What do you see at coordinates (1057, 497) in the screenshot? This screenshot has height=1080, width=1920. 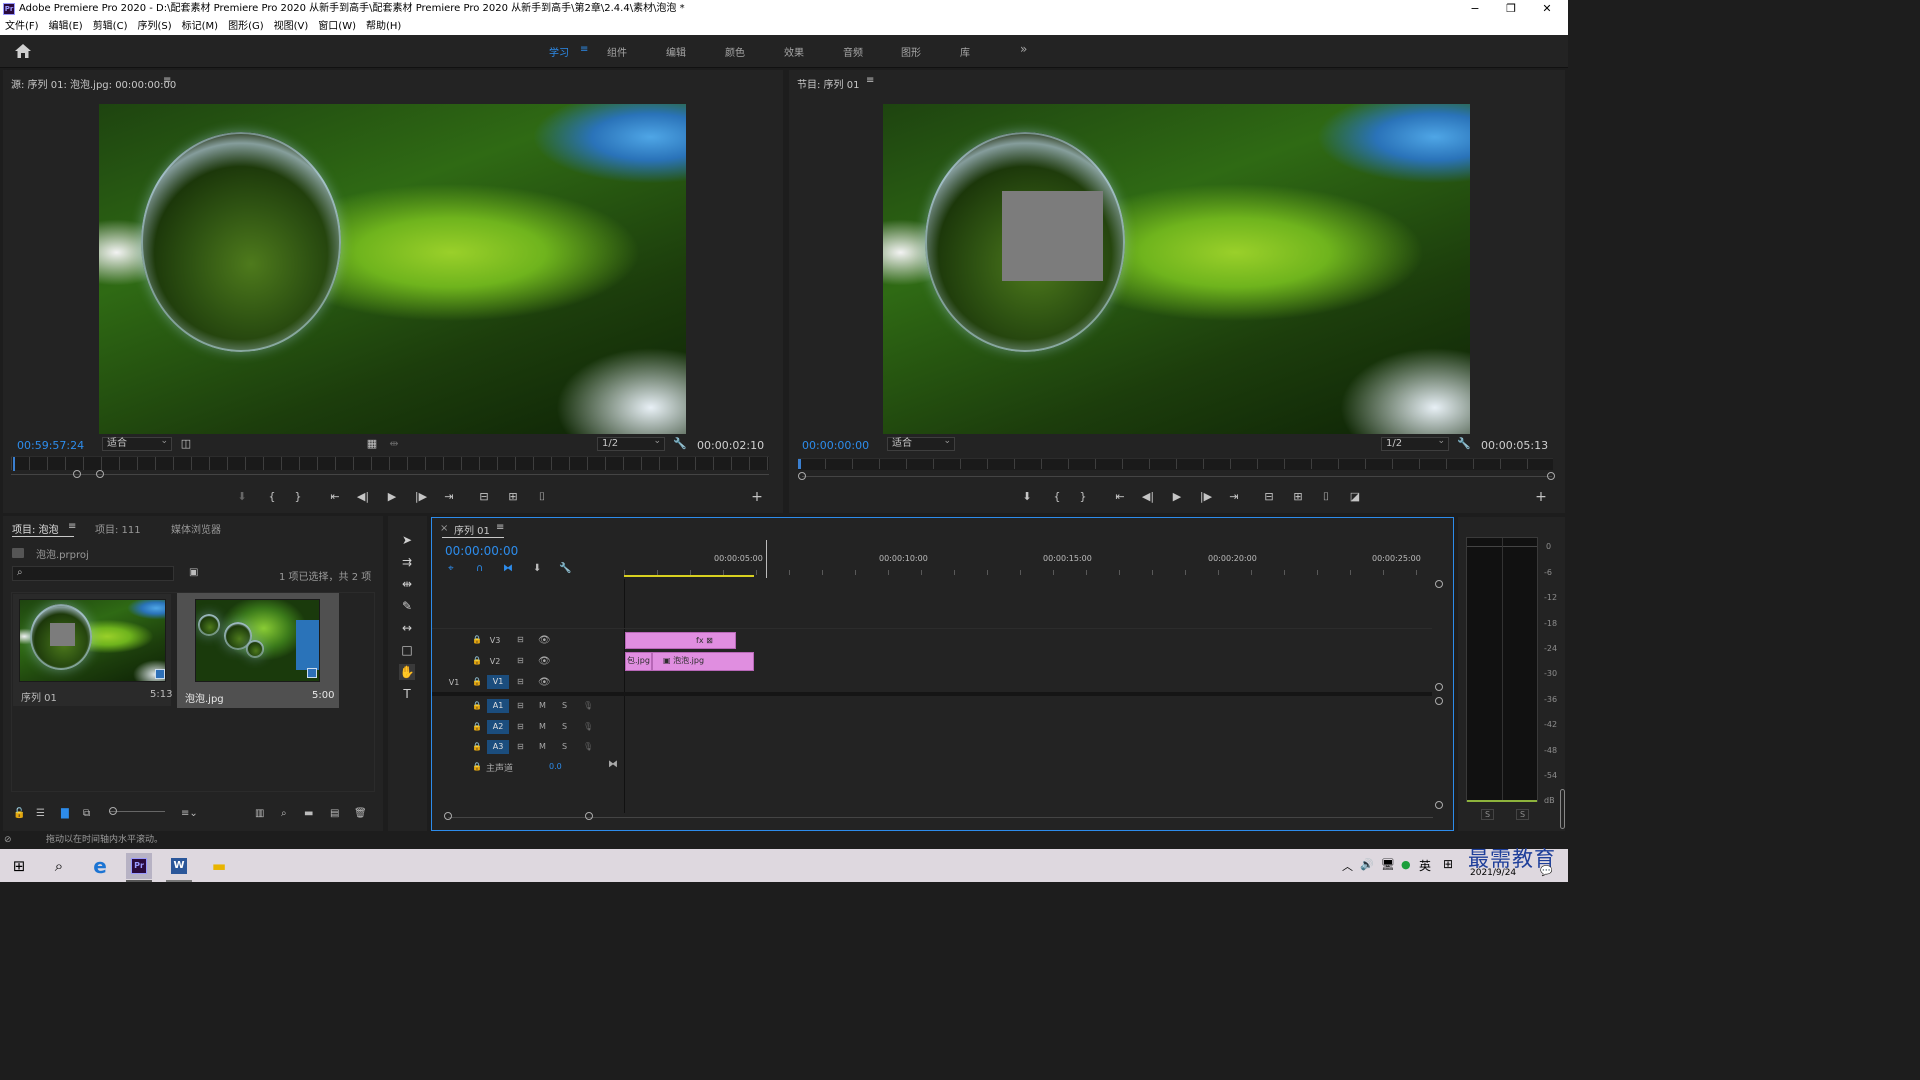 I see `program-mark-in-icon: {` at bounding box center [1057, 497].